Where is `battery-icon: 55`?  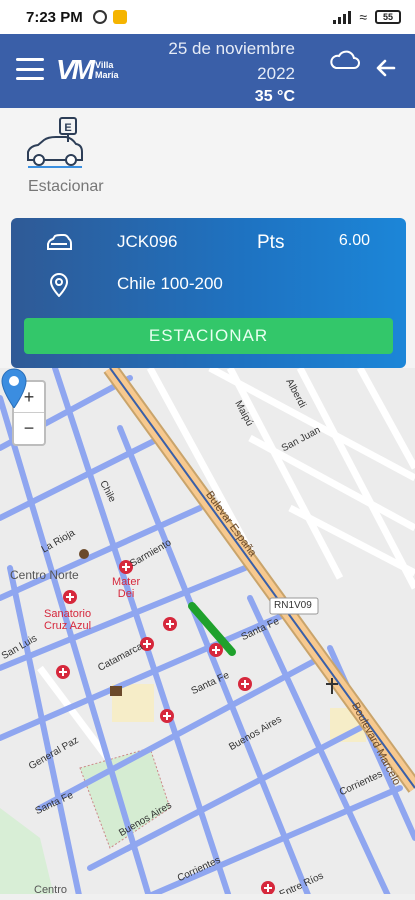
battery-icon: 55 is located at coordinates (388, 17).